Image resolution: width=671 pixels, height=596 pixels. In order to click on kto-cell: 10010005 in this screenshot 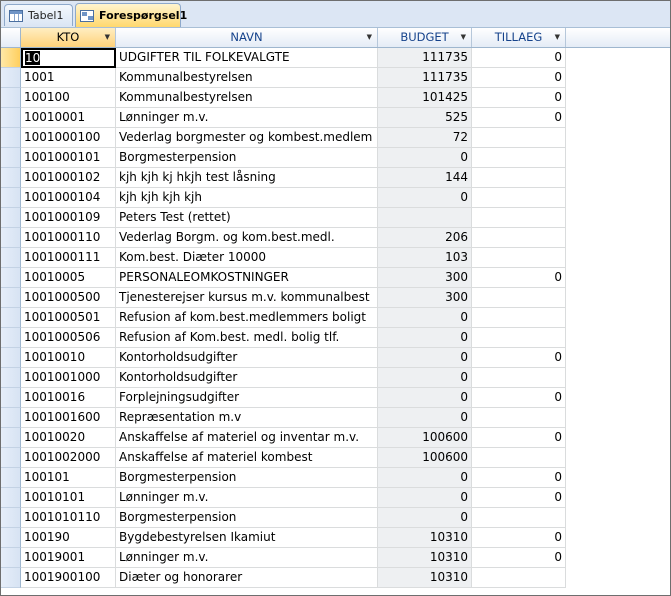, I will do `click(68, 278)`.